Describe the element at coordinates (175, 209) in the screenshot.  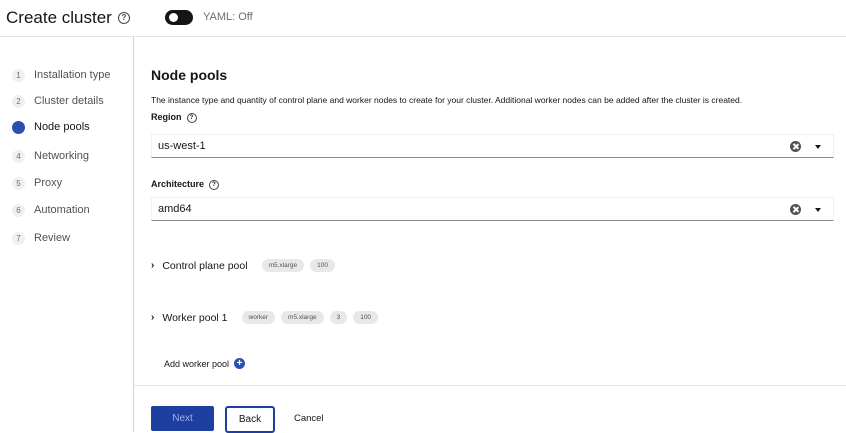
I see `architecture-value: amd64` at that location.